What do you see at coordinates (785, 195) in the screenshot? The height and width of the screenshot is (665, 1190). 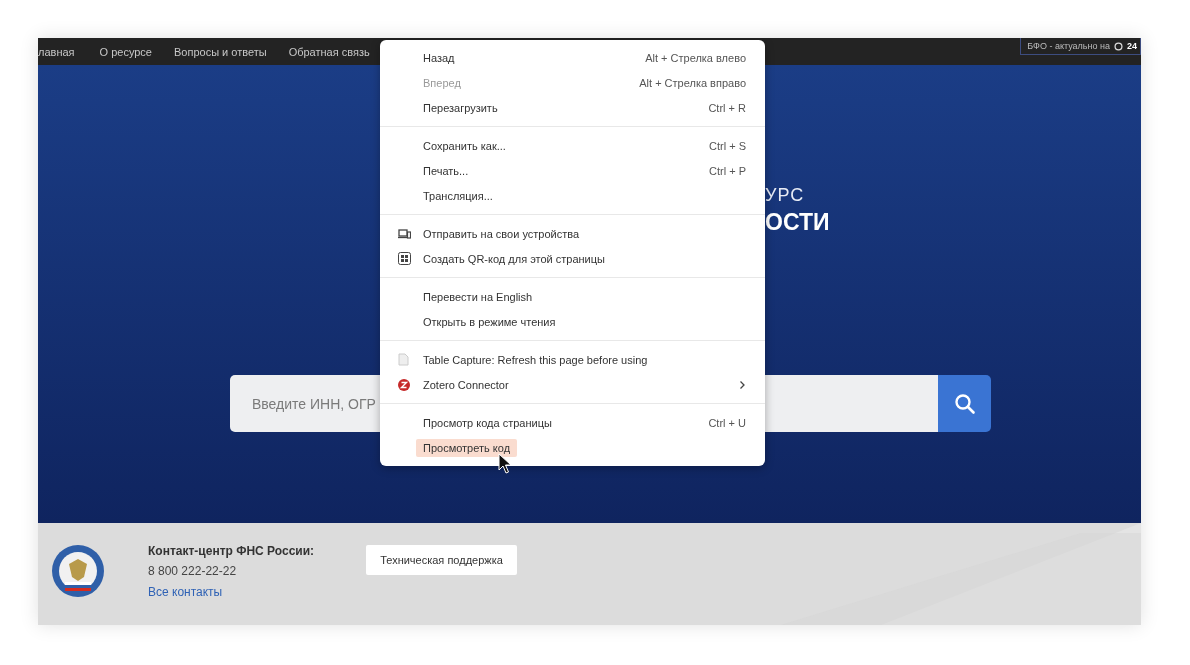 I see `hero-title: УРС` at bounding box center [785, 195].